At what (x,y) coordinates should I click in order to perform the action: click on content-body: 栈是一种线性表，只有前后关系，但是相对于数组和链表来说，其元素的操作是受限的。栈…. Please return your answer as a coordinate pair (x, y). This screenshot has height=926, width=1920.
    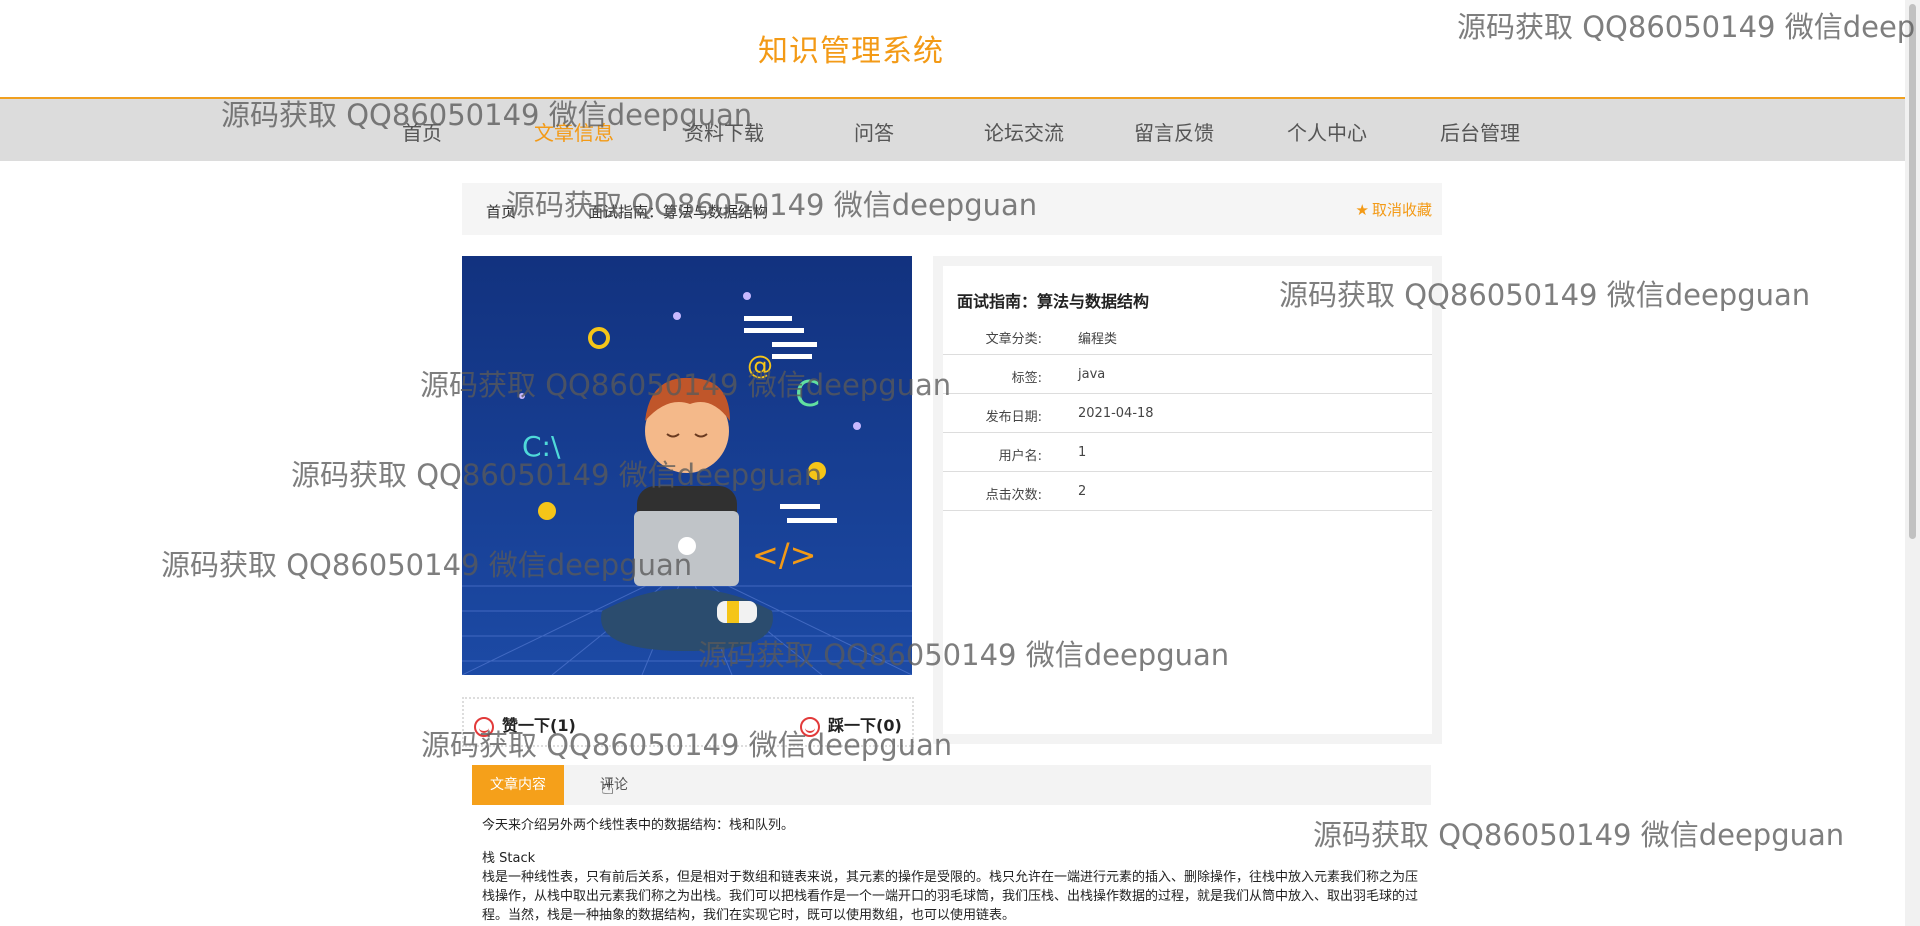
    Looking at the image, I should click on (950, 896).